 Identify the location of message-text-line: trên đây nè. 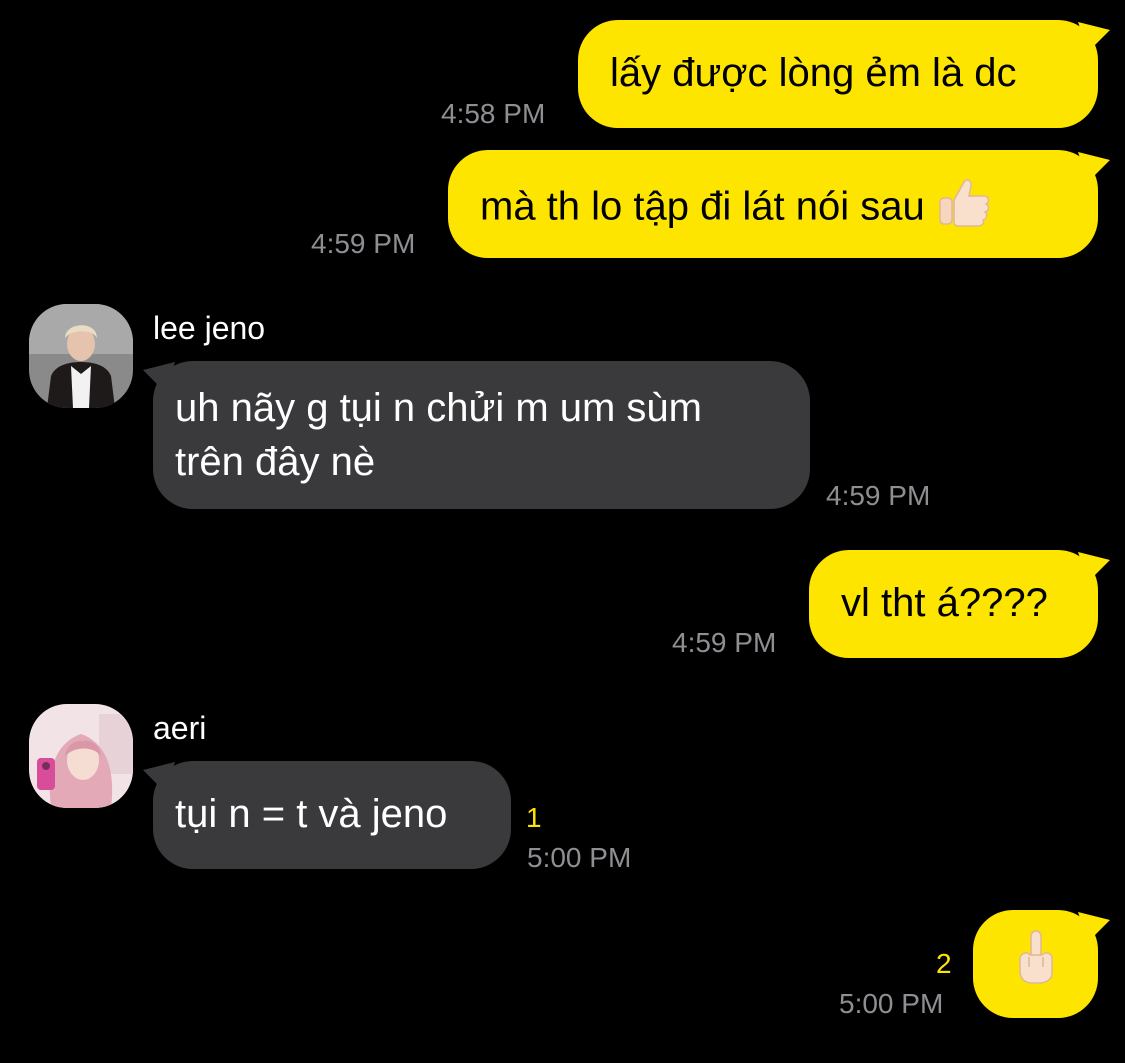
(275, 462).